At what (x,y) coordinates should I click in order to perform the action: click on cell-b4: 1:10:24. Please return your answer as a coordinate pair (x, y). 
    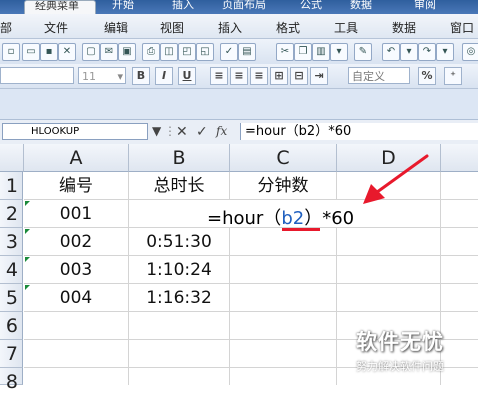
    Looking at the image, I should click on (179, 270).